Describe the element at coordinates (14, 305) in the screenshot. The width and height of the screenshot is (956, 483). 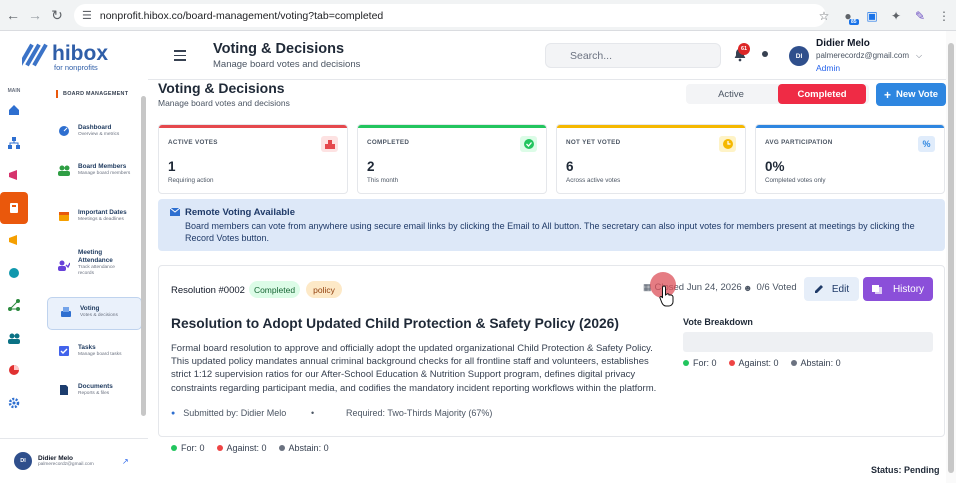
I see `network-icon` at that location.